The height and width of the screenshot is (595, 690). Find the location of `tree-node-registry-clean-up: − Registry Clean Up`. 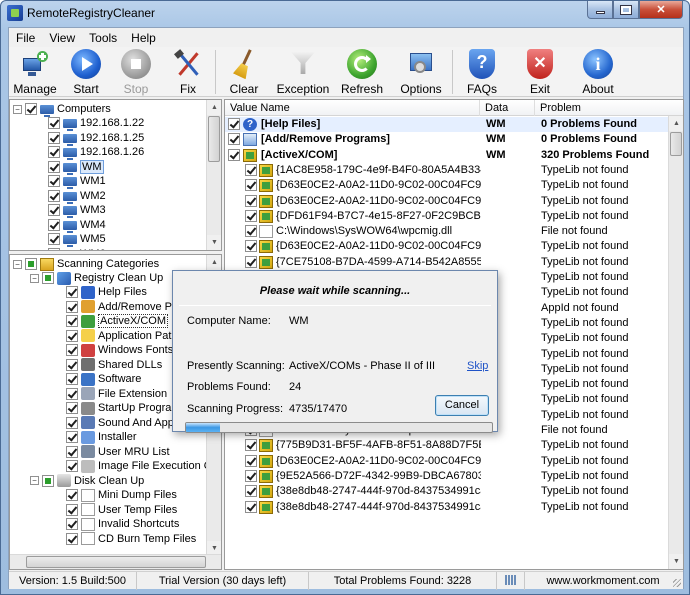

tree-node-registry-clean-up: − Registry Clean Up is located at coordinates (96, 278).